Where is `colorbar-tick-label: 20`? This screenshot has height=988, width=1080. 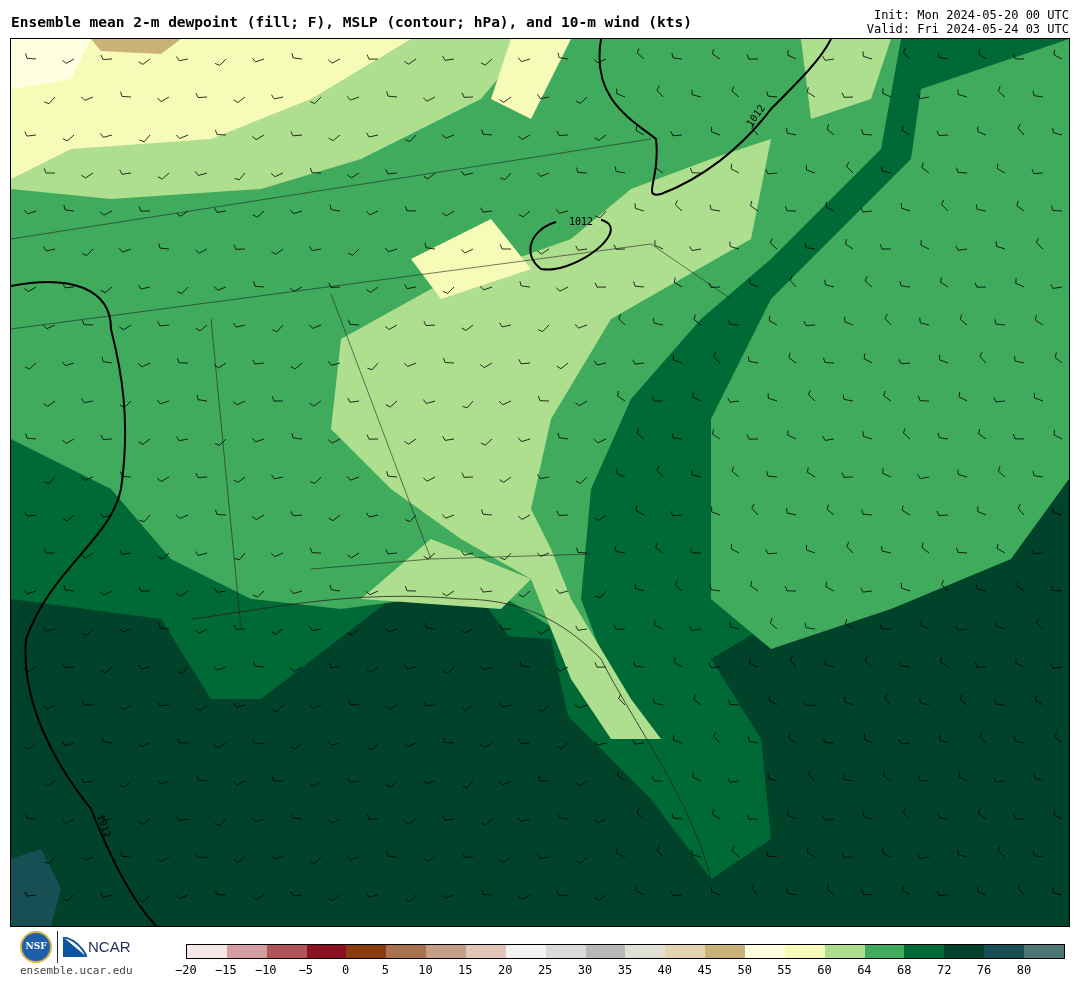
colorbar-tick-label: 20 is located at coordinates (505, 970).